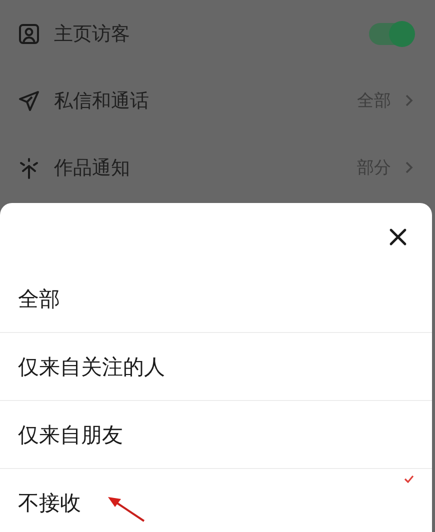  What do you see at coordinates (391, 33) in the screenshot?
I see `toggle-switch` at bounding box center [391, 33].